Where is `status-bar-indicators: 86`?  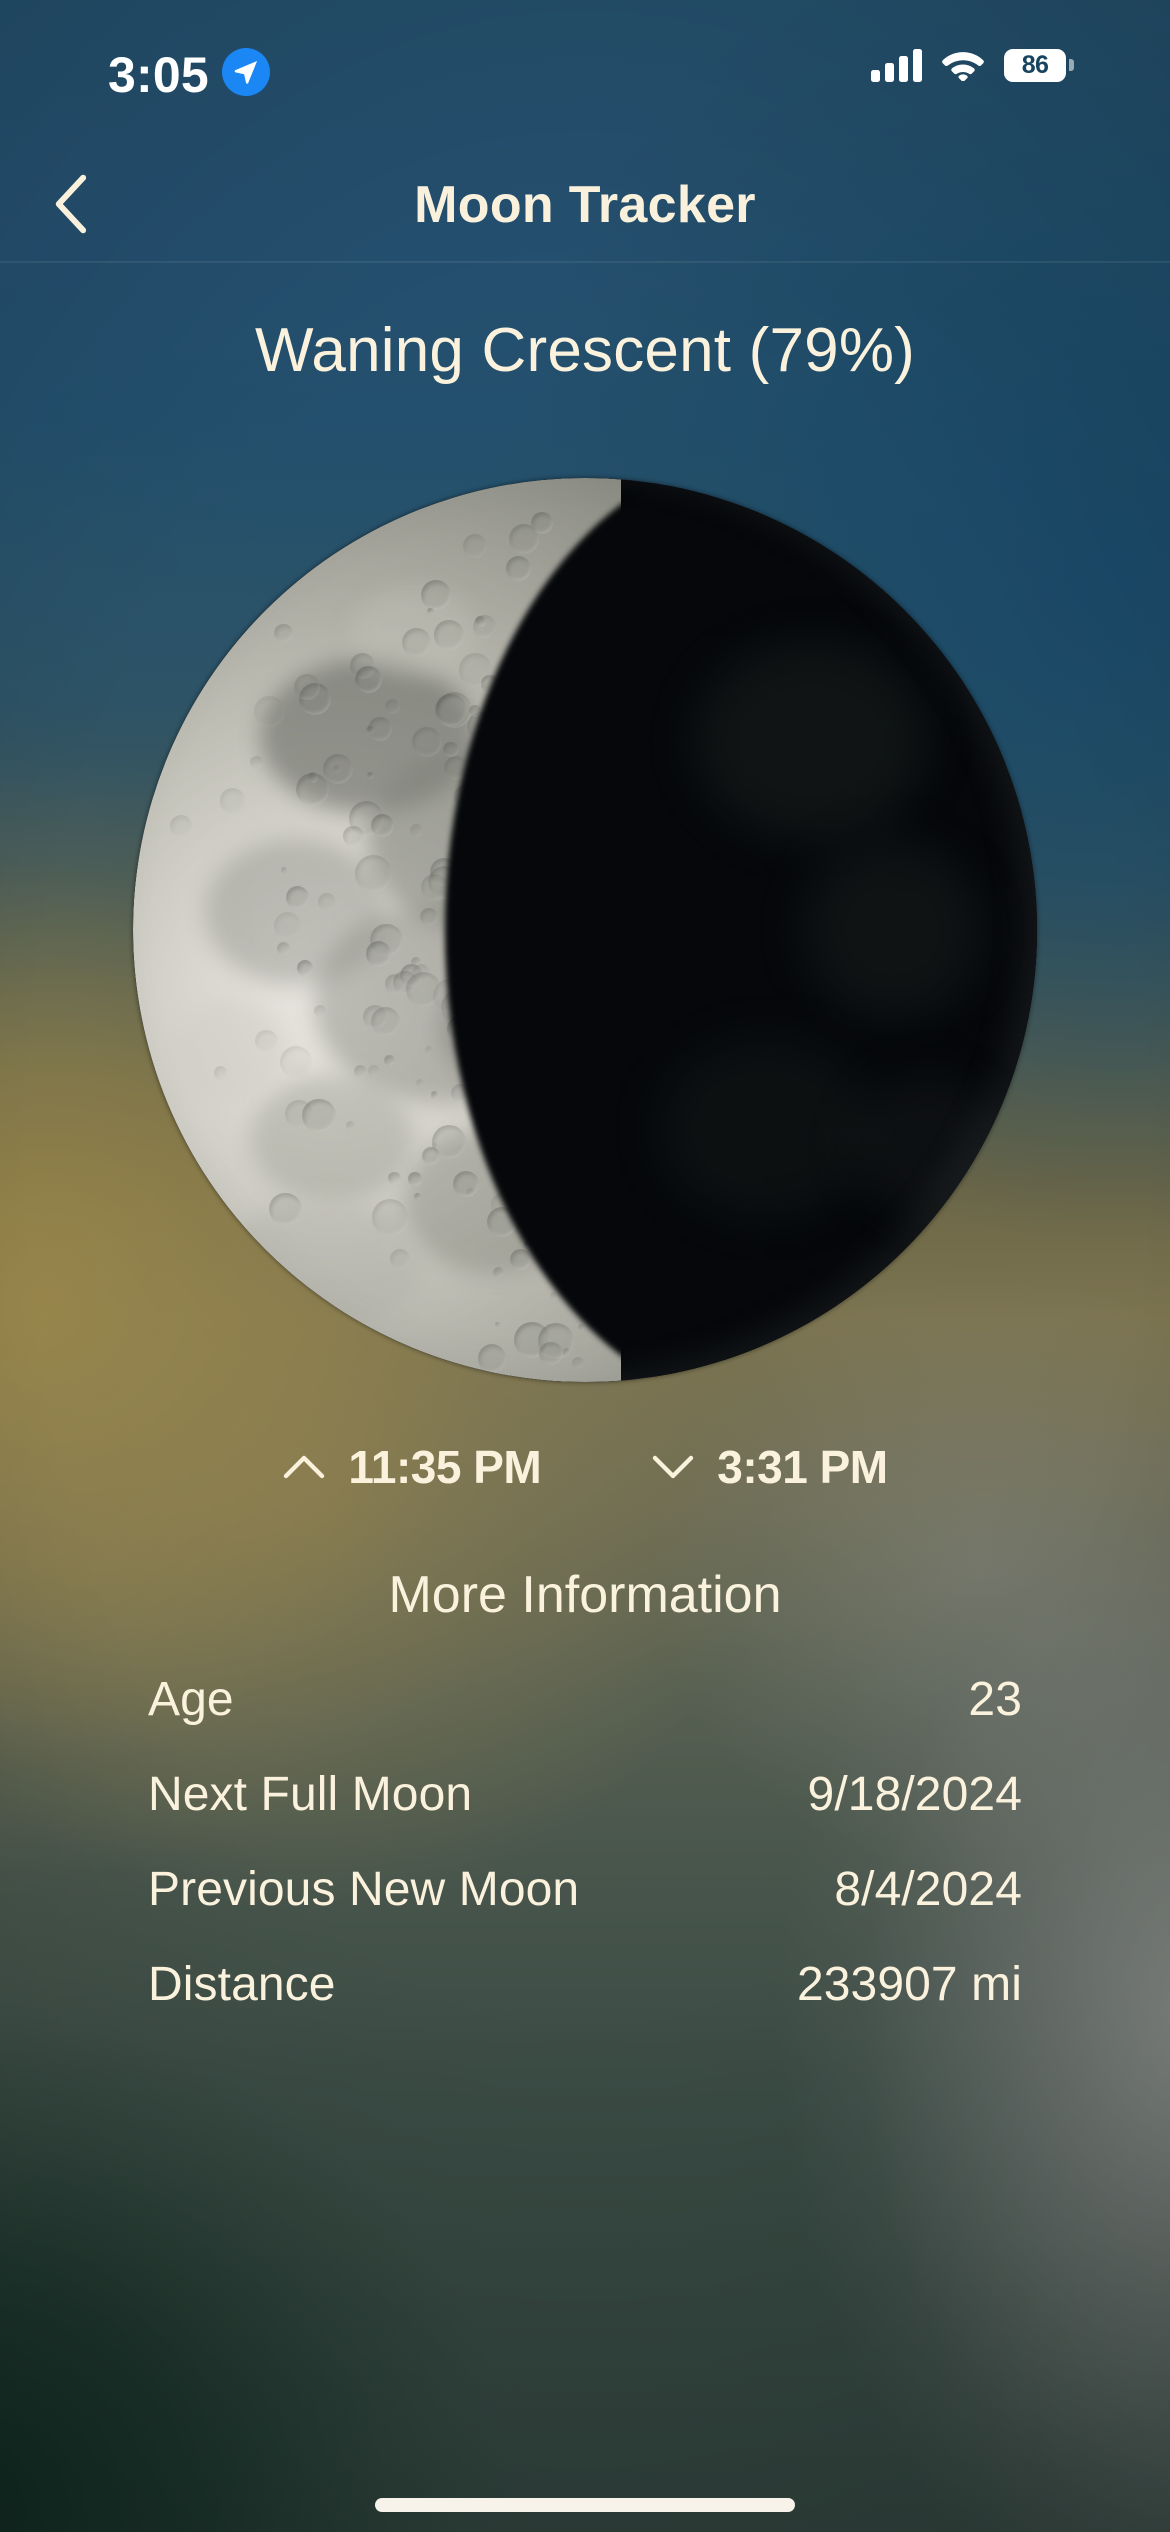 status-bar-indicators: 86 is located at coordinates (972, 65).